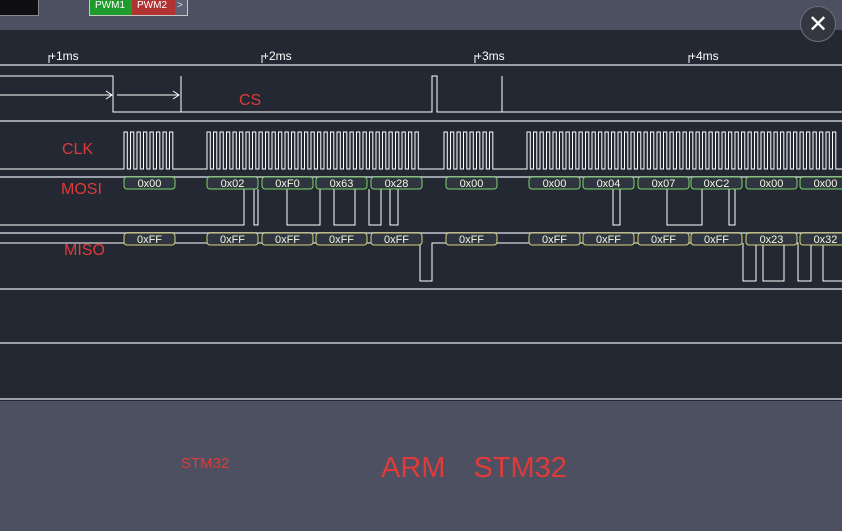 Image resolution: width=842 pixels, height=531 pixels. What do you see at coordinates (111, 7) in the screenshot?
I see `tab-pwm1: PWM1` at bounding box center [111, 7].